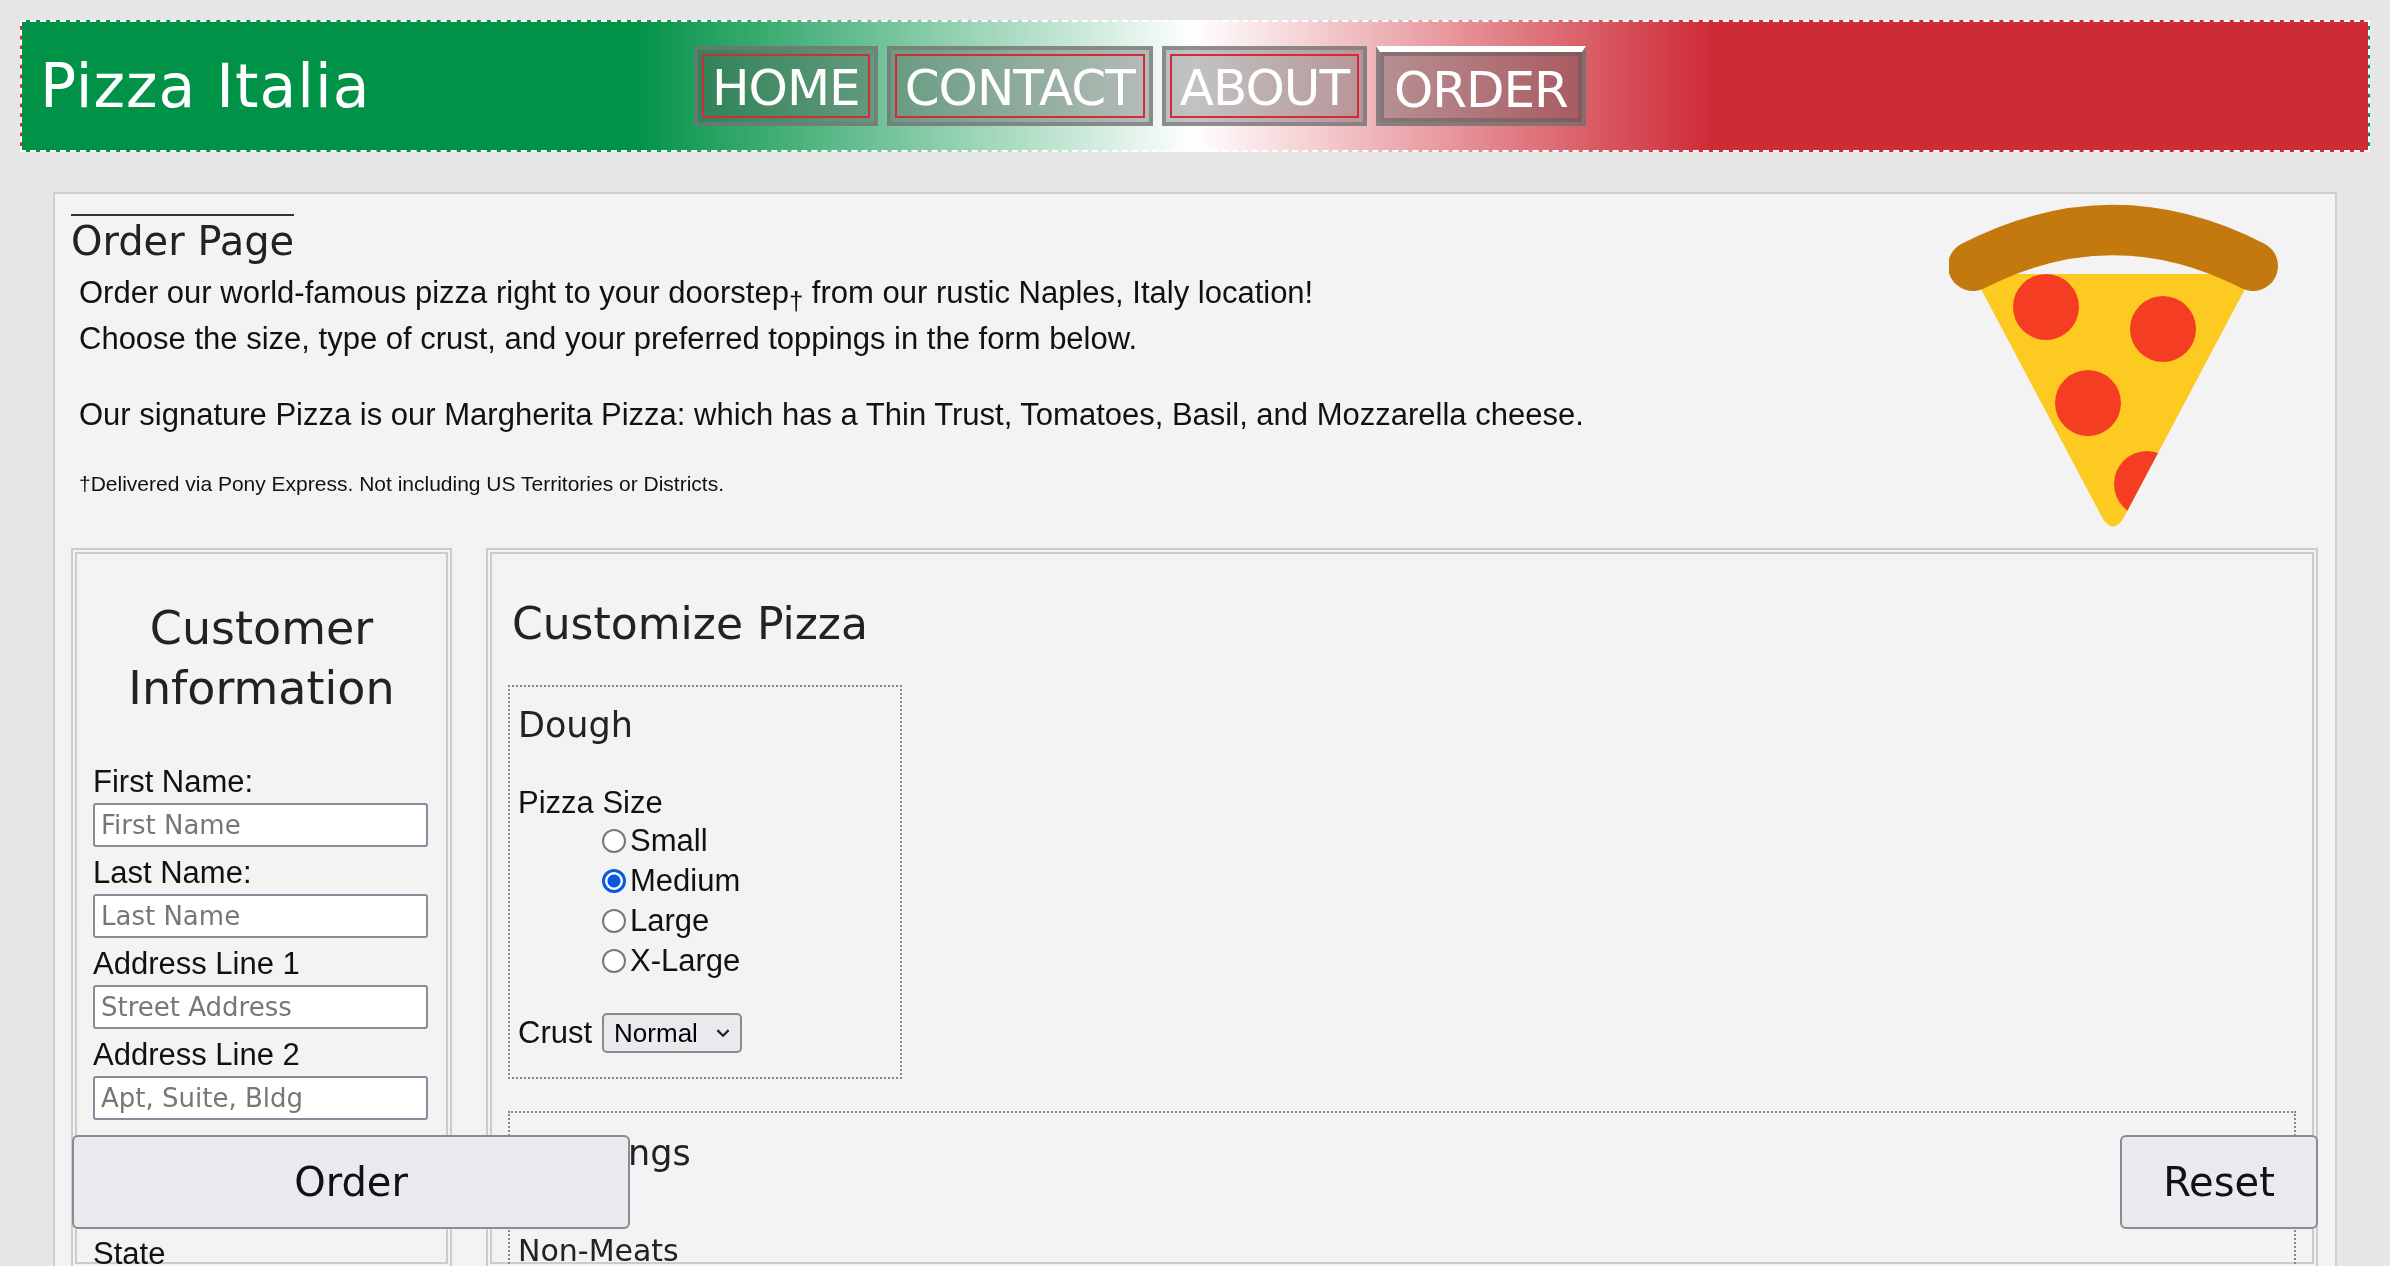  I want to click on input-field: First Name, so click(260, 825).